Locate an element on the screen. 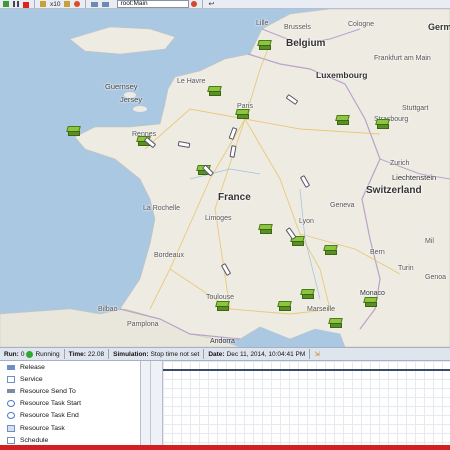 The height and width of the screenshot is (450, 450). canvas-frame-edge is located at coordinates (306, 370).